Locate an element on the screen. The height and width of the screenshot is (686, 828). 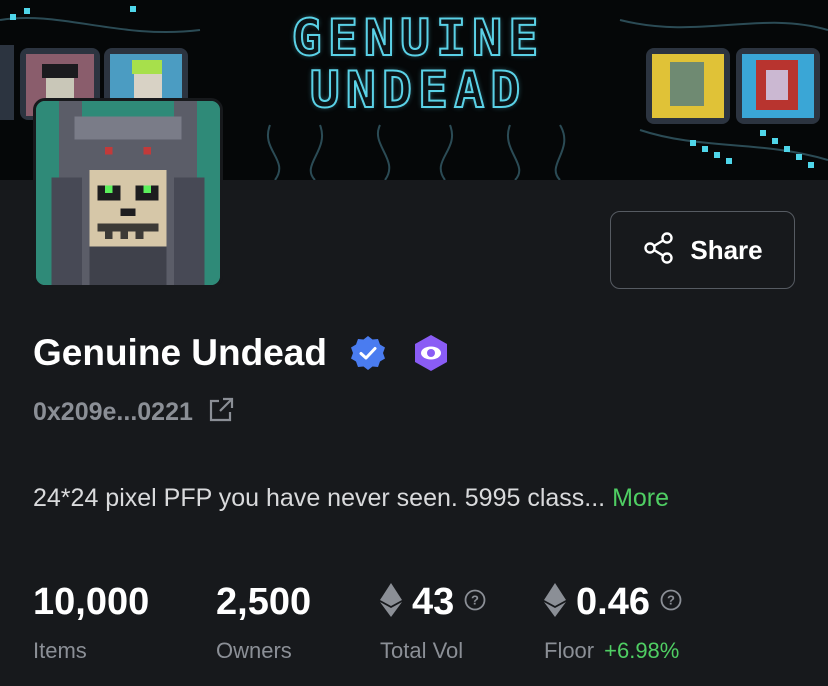
stat-owners: 2,500 Owners is located at coordinates (263, 622).